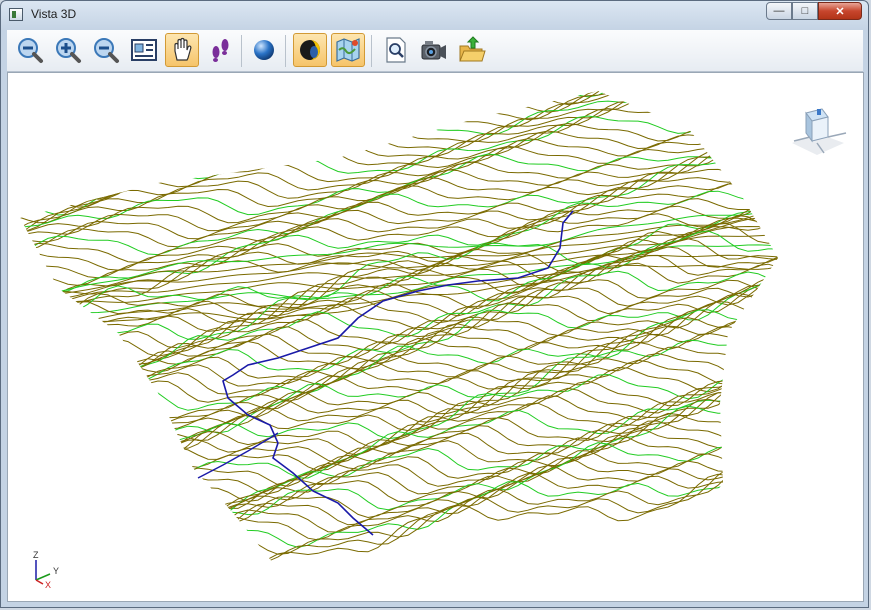 The image size is (871, 610). I want to click on map-icon, so click(348, 50).